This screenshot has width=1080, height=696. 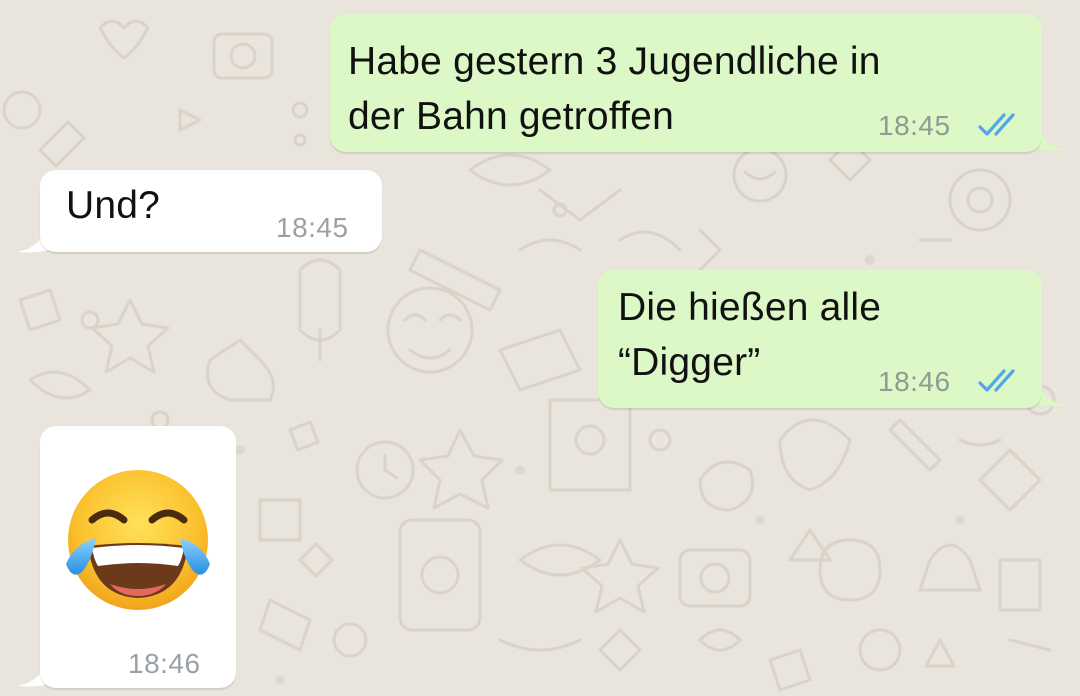 I want to click on message-text: Und?, so click(x=113, y=205).